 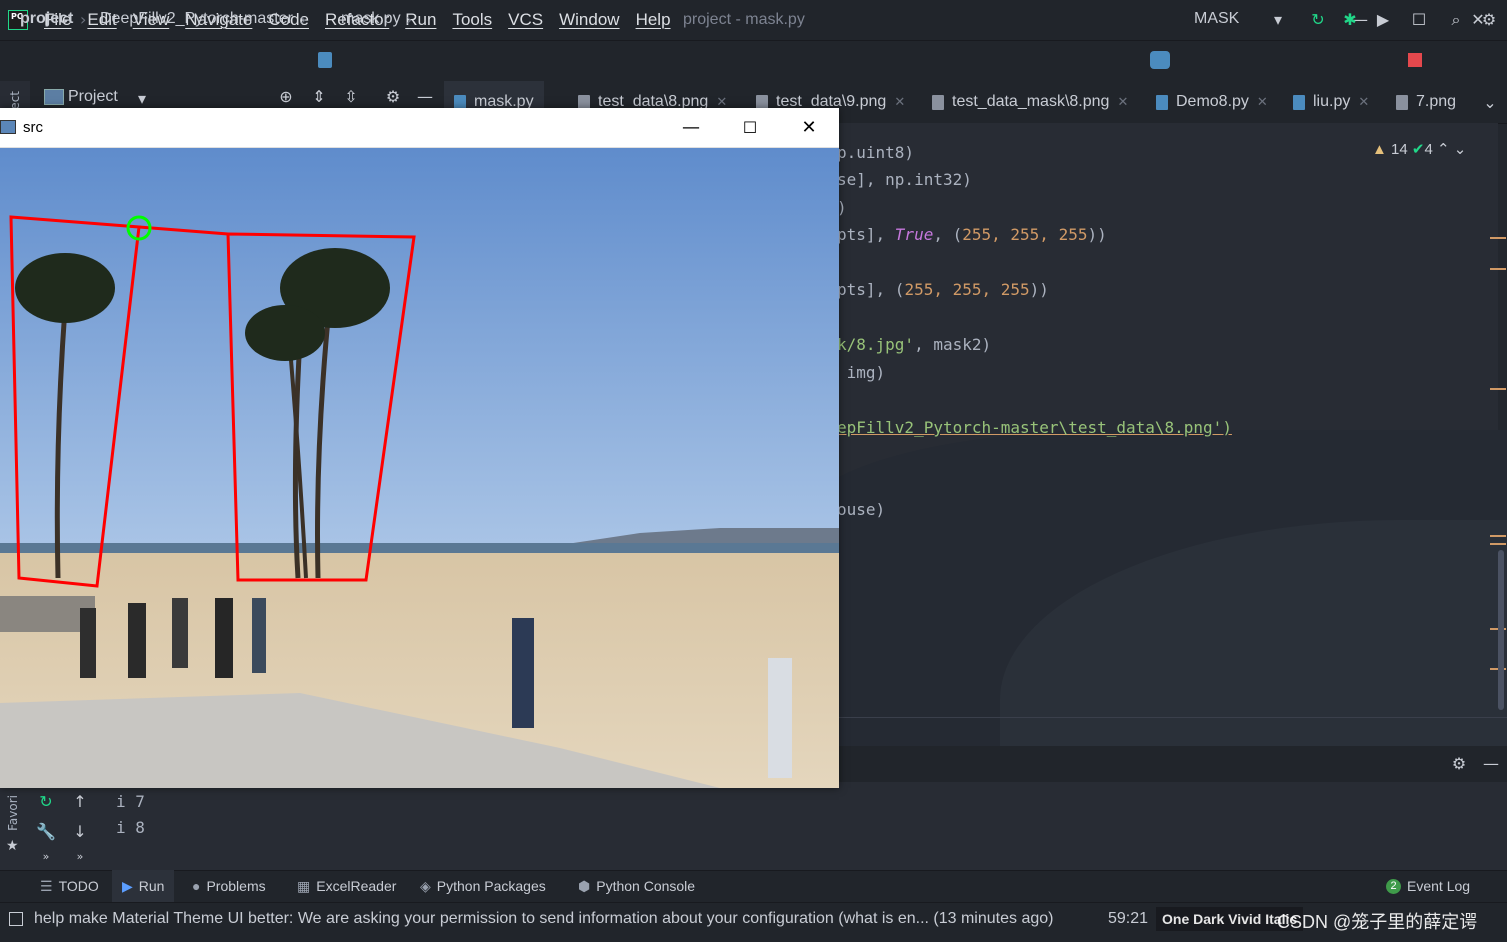 I want to click on tab-liu-py: liu.py ✕, so click(x=1331, y=102).